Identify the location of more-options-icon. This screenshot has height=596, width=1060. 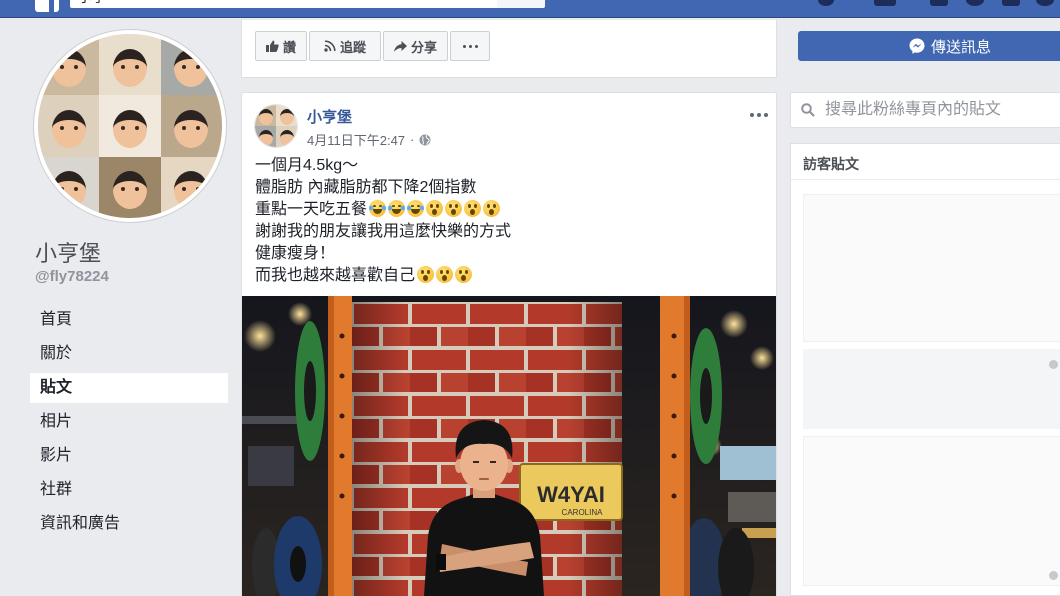
(470, 46).